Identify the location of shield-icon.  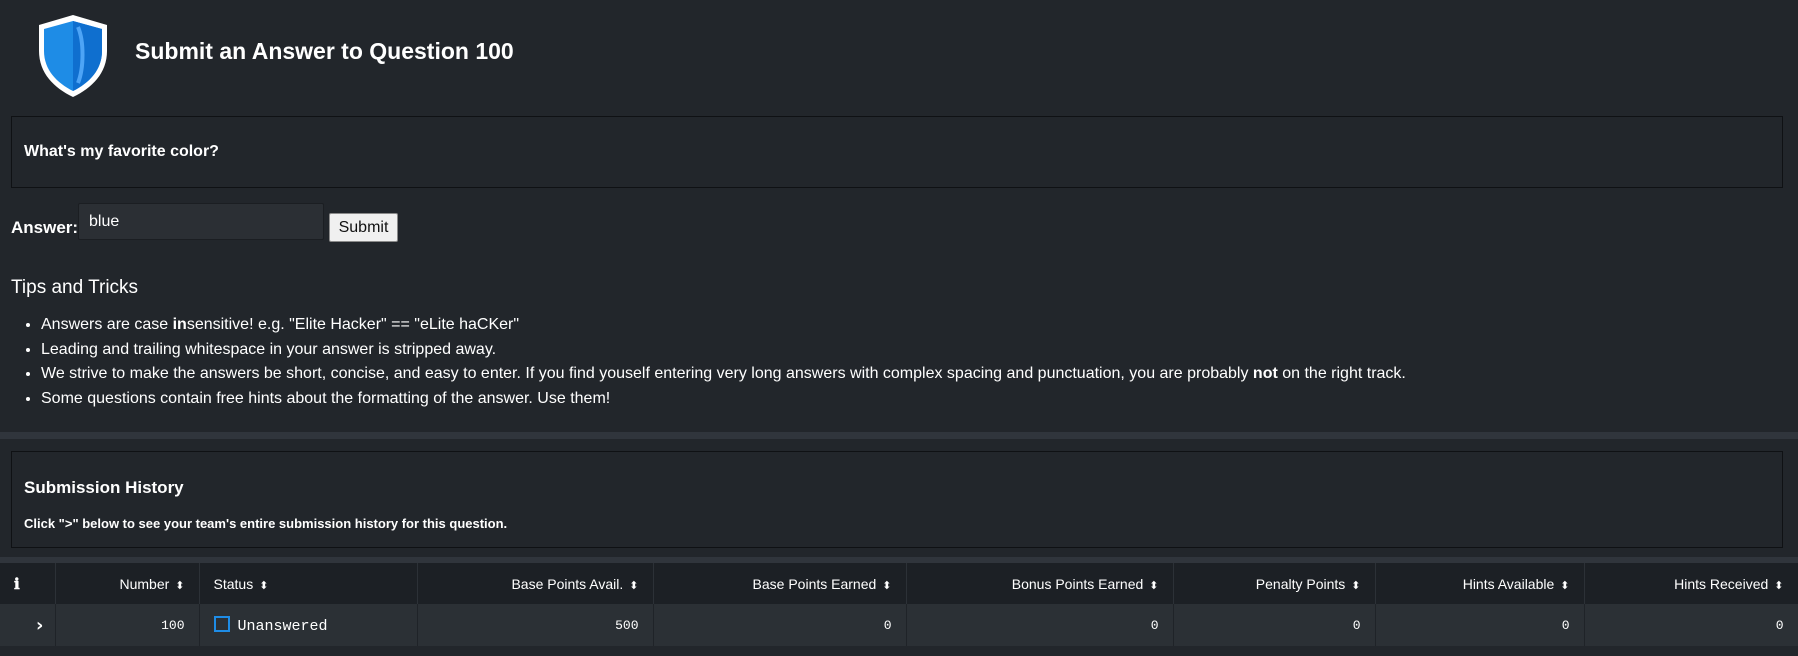
(73, 56).